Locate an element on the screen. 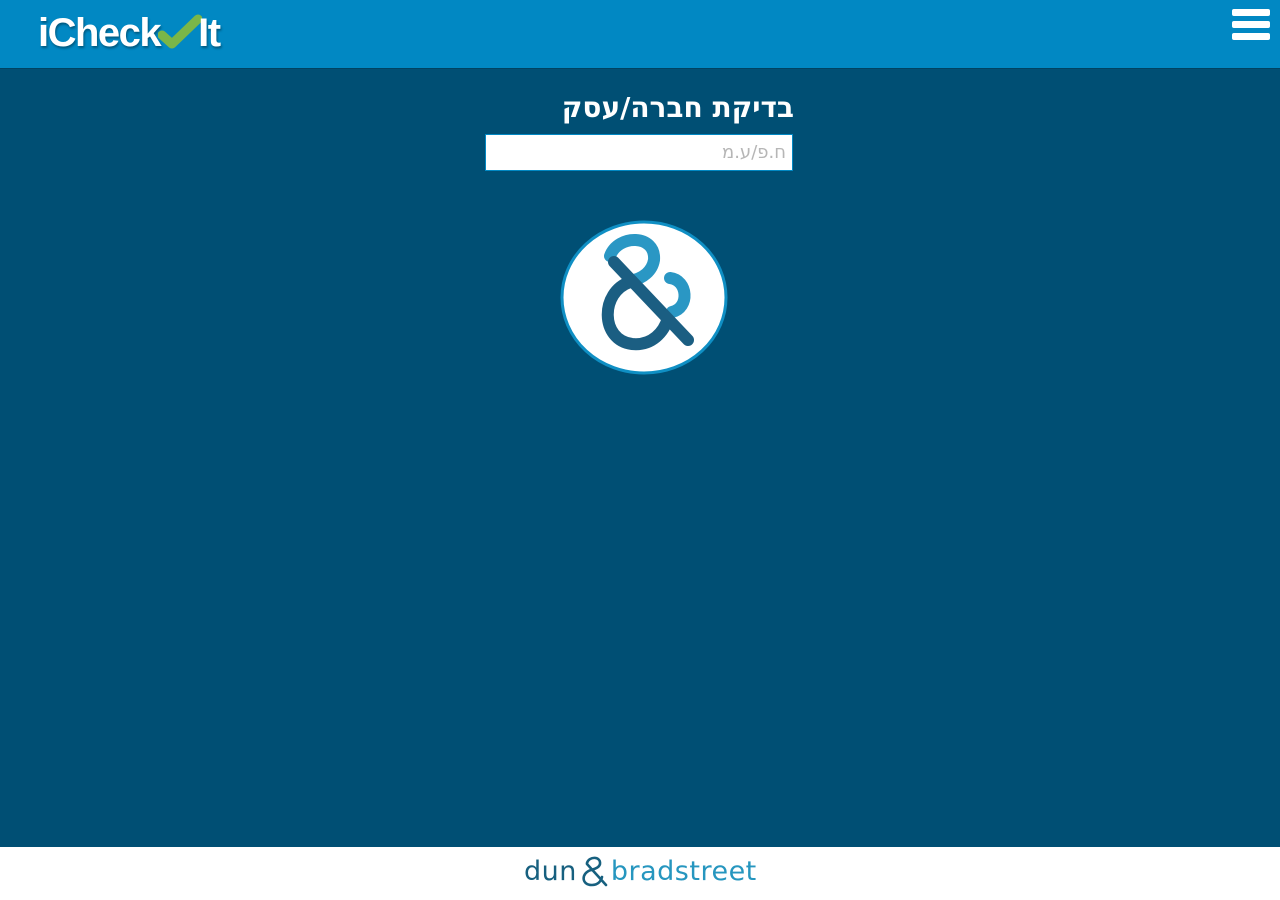  app-footer: dun bradstreet is located at coordinates (640, 873).